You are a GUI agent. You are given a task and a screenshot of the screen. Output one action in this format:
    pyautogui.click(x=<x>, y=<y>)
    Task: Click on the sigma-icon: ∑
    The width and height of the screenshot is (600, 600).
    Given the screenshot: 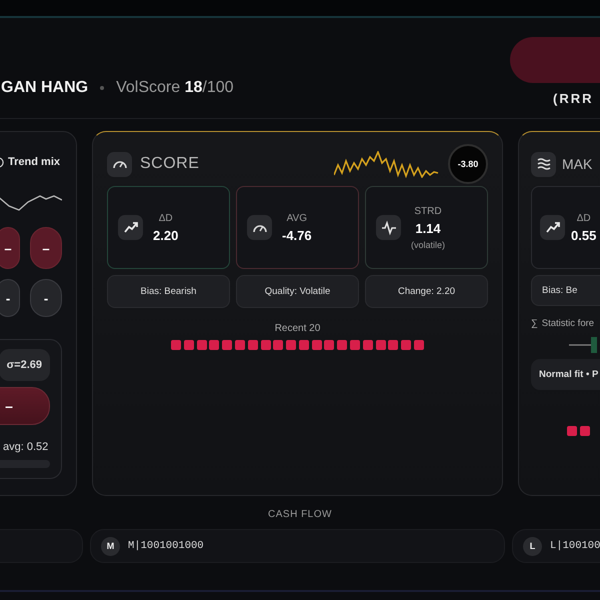 What is the action you would take?
    pyautogui.click(x=534, y=323)
    